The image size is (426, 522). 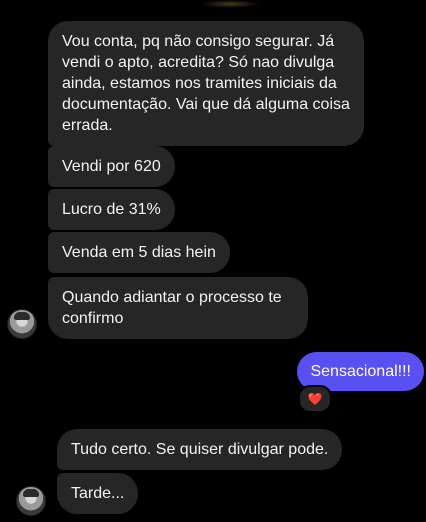 I want to click on message-text: Quando adiantar o processo te confirmo, so click(x=172, y=308).